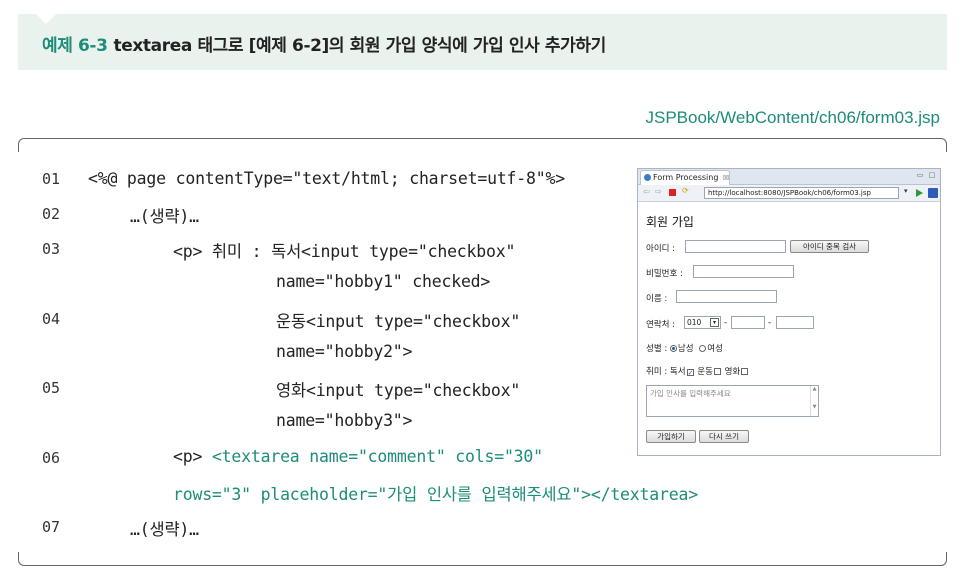 This screenshot has height=583, width=964. What do you see at coordinates (933, 193) in the screenshot?
I see `launch-icon` at bounding box center [933, 193].